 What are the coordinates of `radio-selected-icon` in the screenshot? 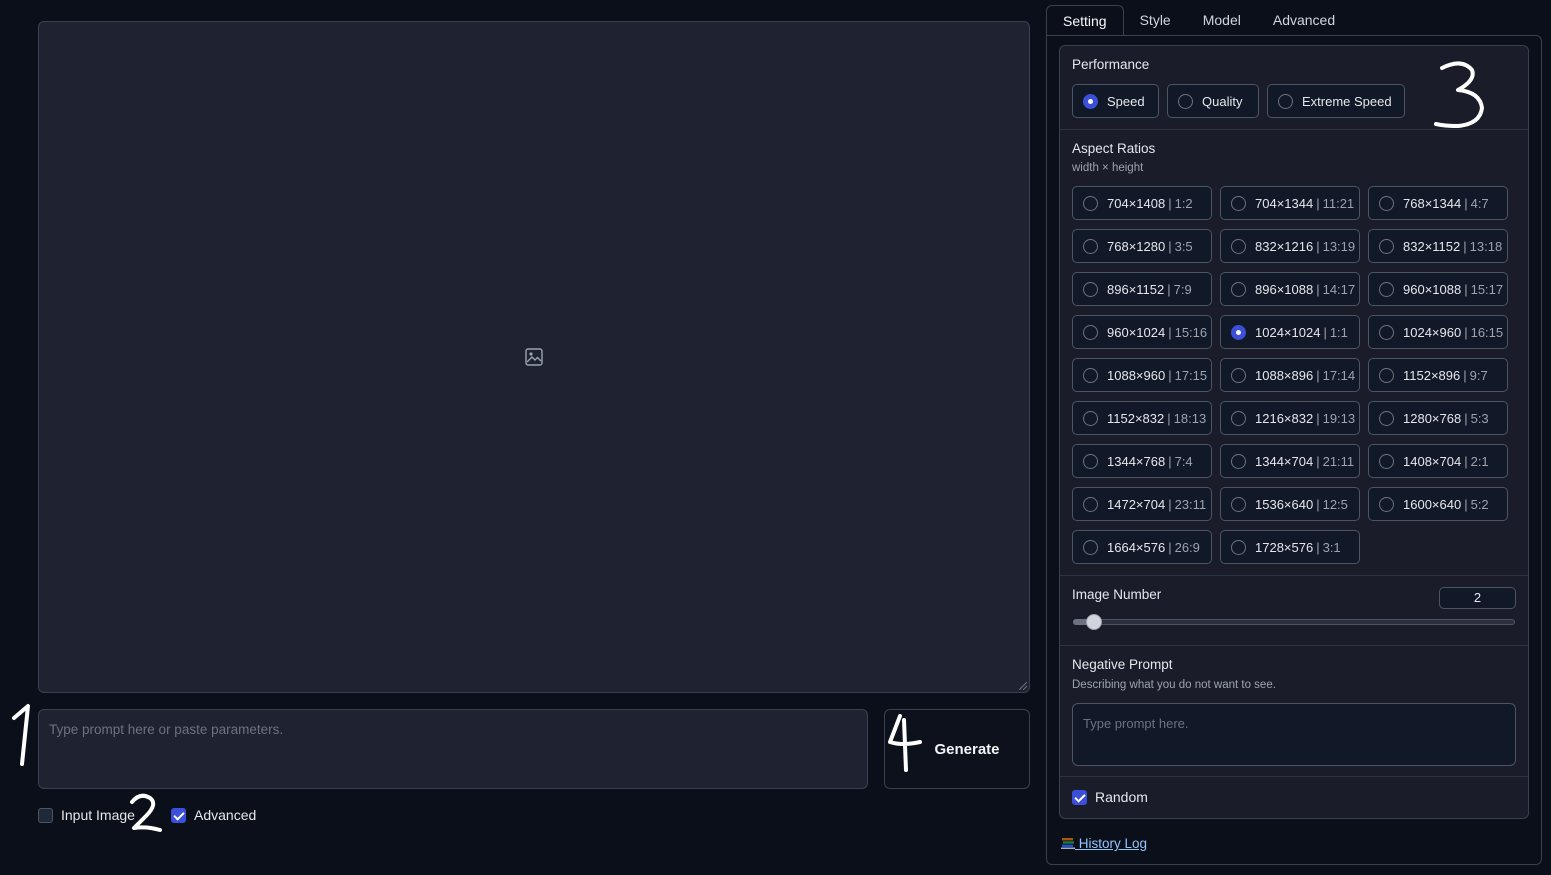 It's located at (1090, 101).